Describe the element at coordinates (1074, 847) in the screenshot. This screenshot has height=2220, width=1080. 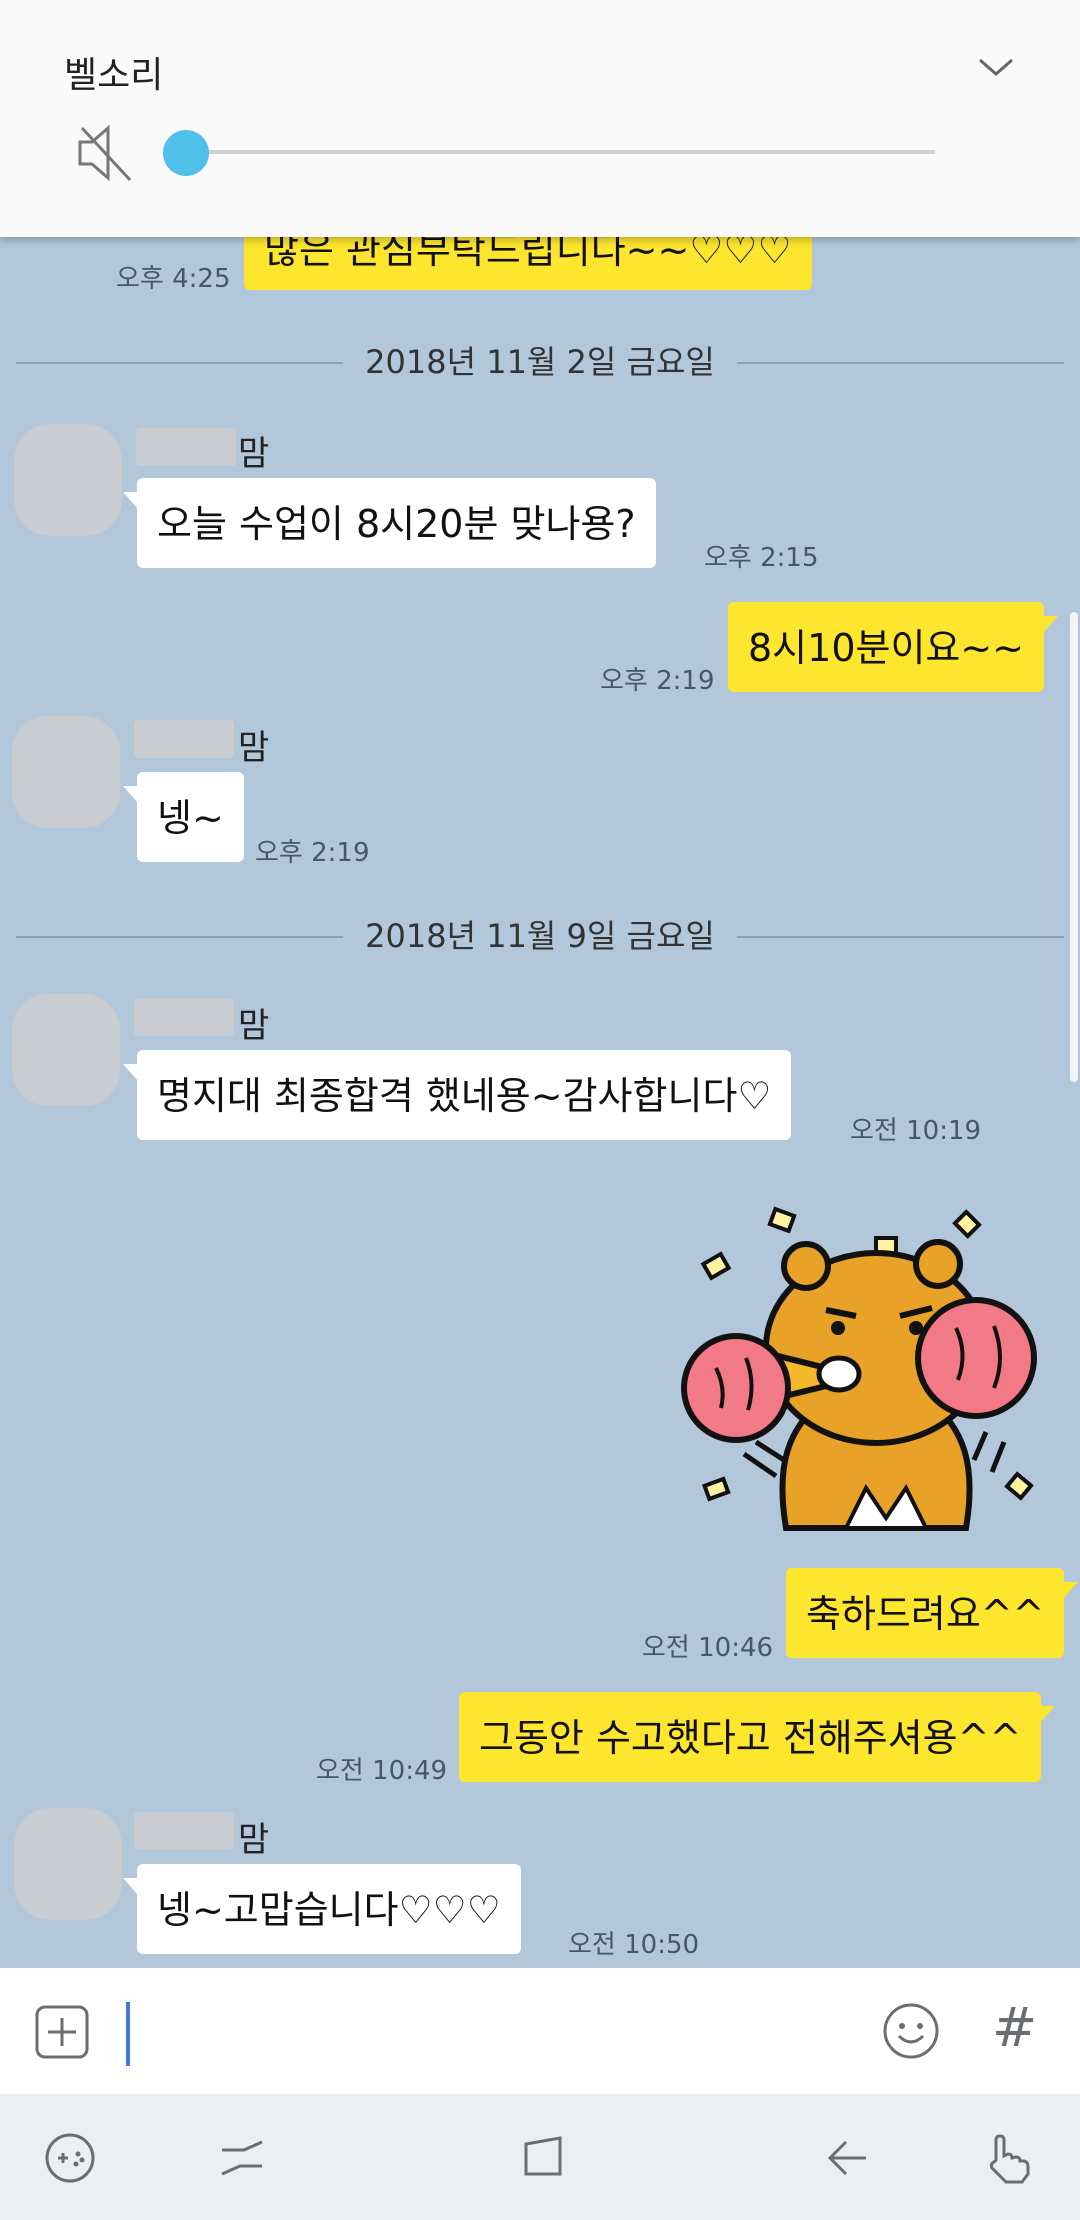
I see `scrollbar` at that location.